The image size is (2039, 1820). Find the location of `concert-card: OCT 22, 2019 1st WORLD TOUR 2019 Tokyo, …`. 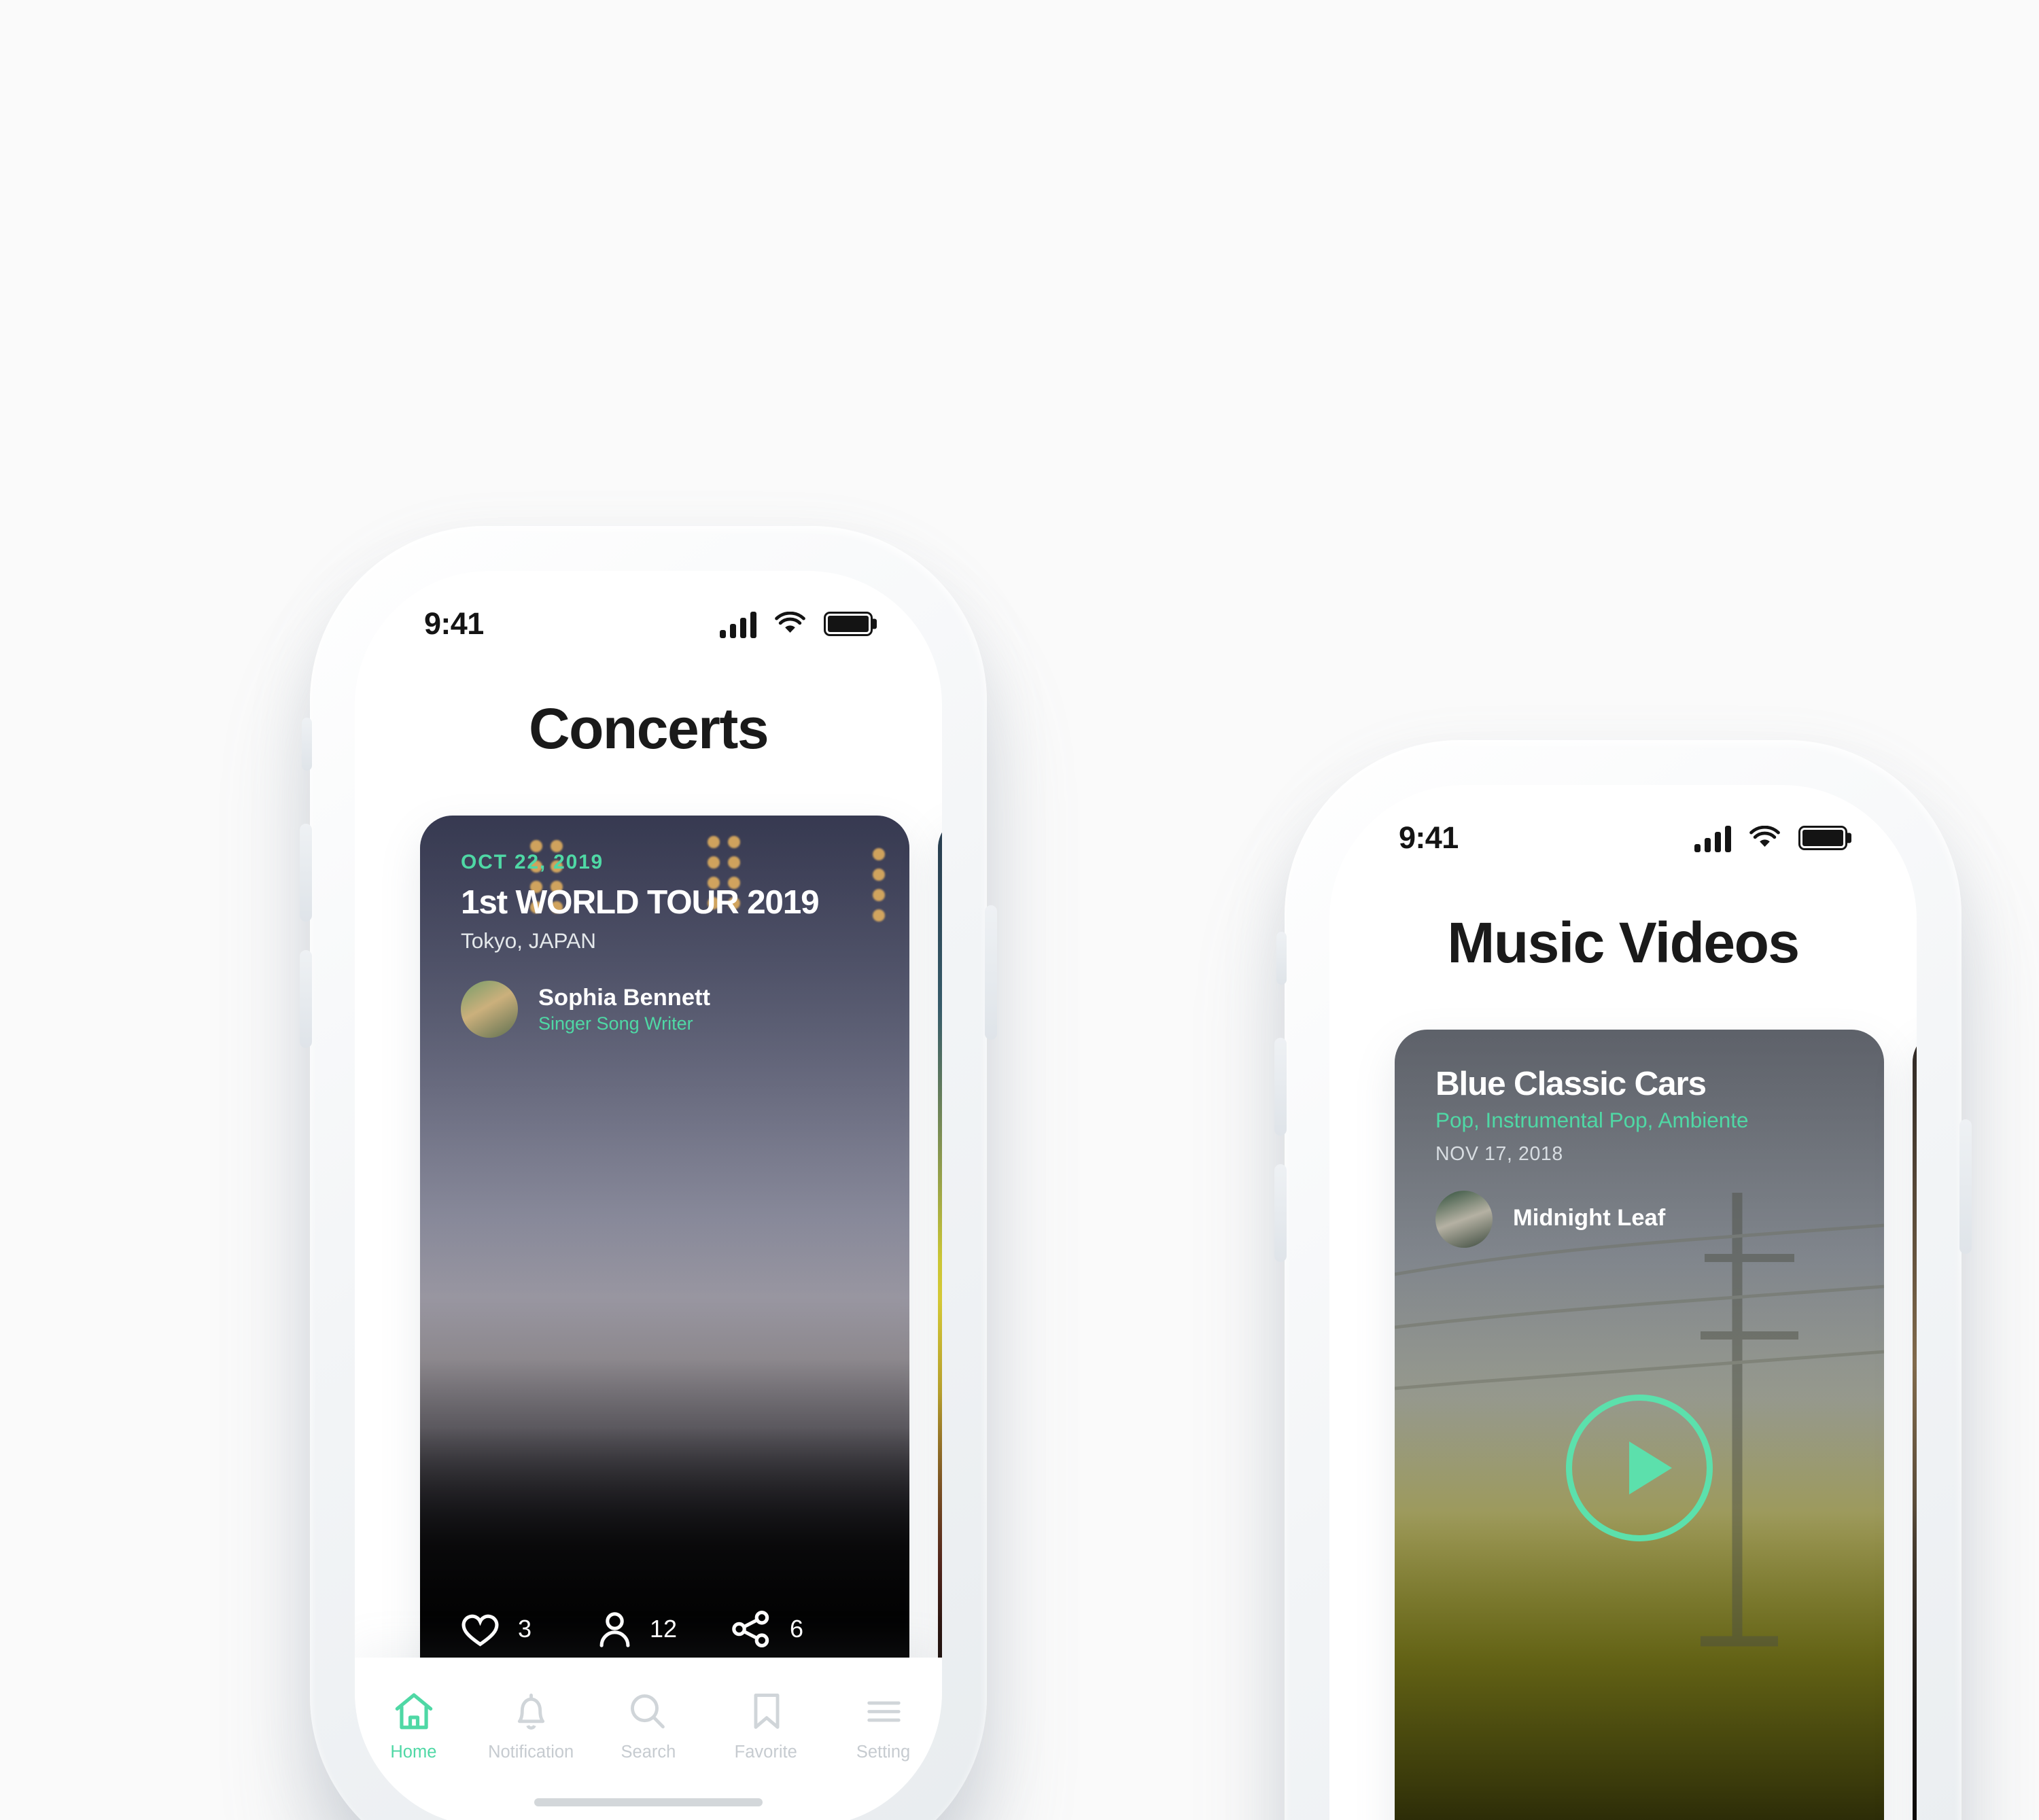

concert-card: OCT 22, 2019 1st WORLD TOUR 2019 Tokyo, … is located at coordinates (664, 1254).